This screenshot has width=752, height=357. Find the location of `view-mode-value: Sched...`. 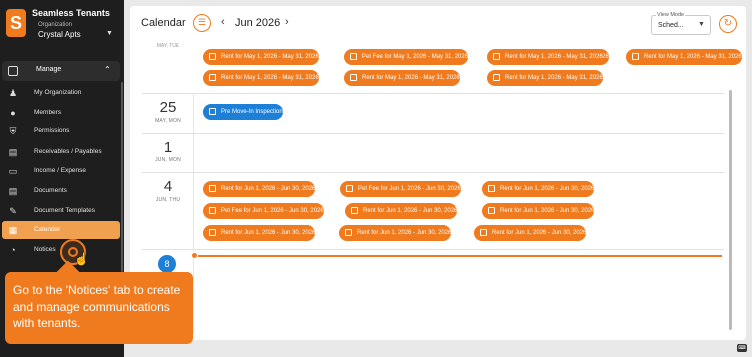

view-mode-value: Sched... is located at coordinates (671, 25).